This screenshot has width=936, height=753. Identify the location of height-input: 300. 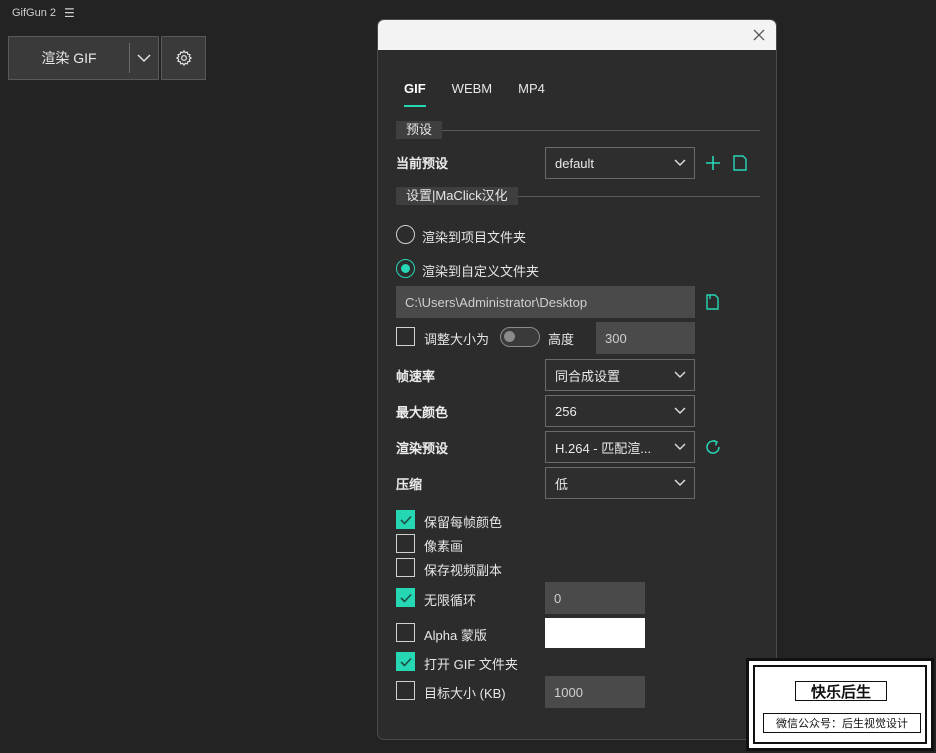
(645, 338).